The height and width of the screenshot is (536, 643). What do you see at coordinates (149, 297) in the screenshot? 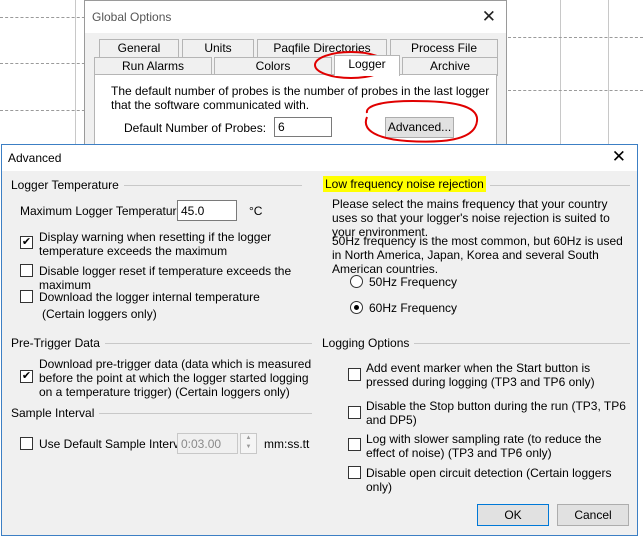
I see `download-internal-temp-label: Download the logger internal temperature` at bounding box center [149, 297].